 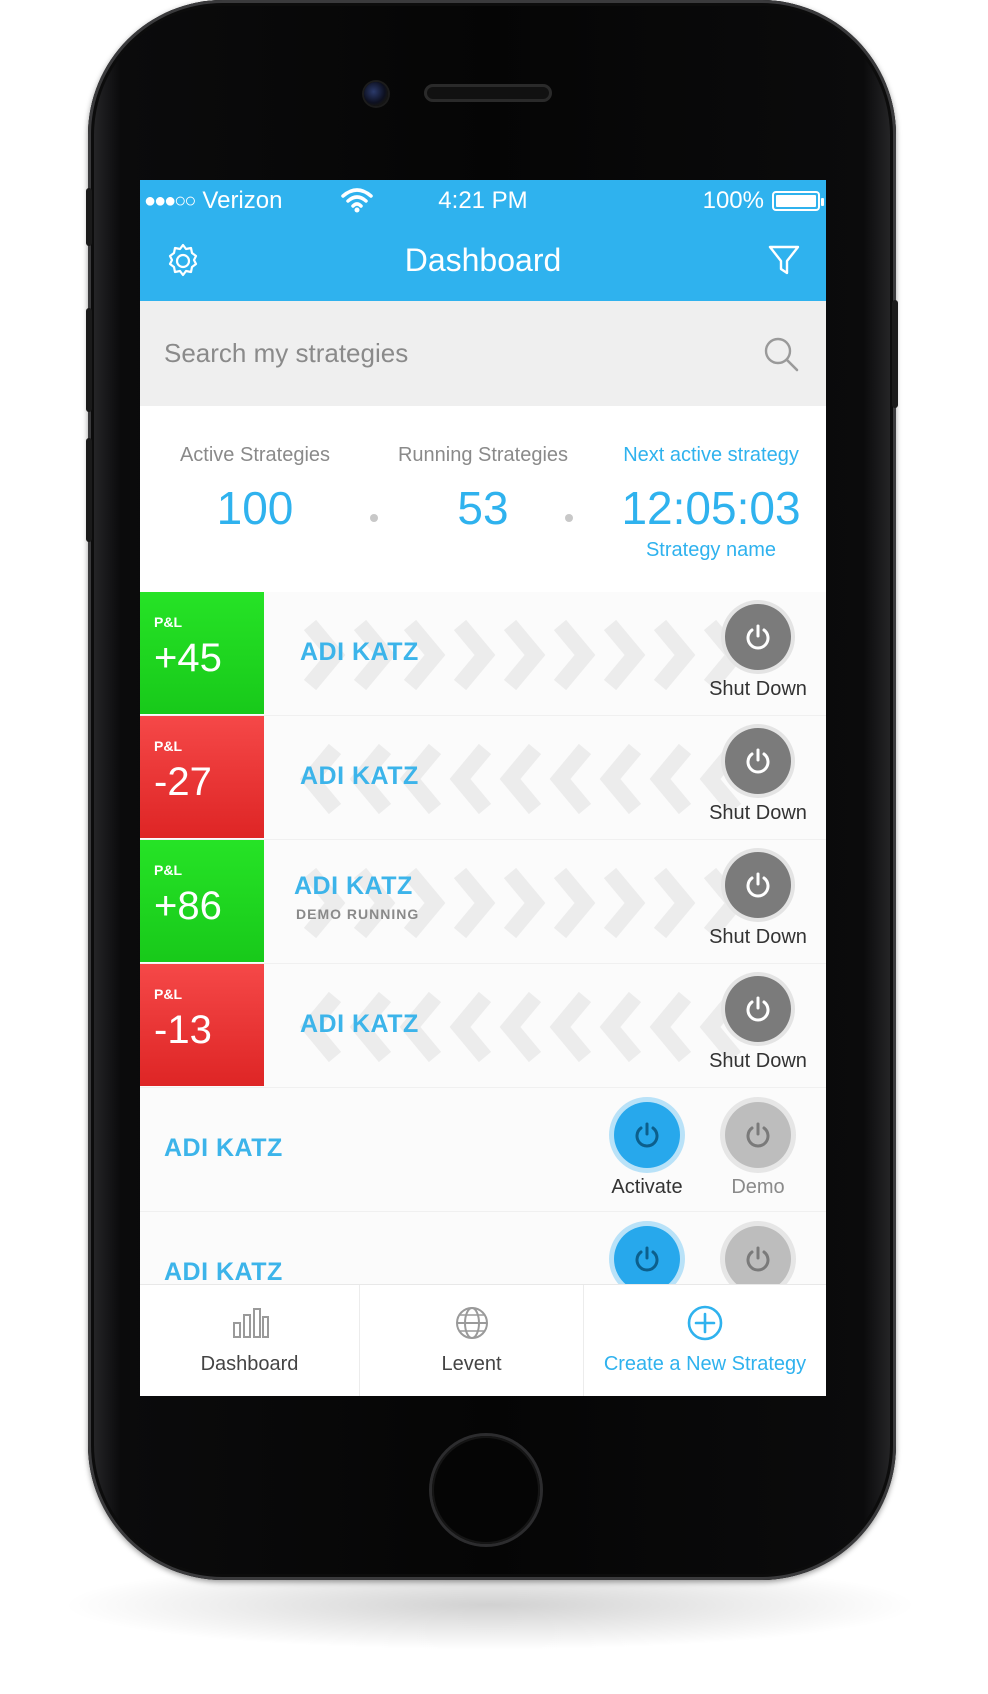 I want to click on pl-badge: P&L +45, so click(x=202, y=653).